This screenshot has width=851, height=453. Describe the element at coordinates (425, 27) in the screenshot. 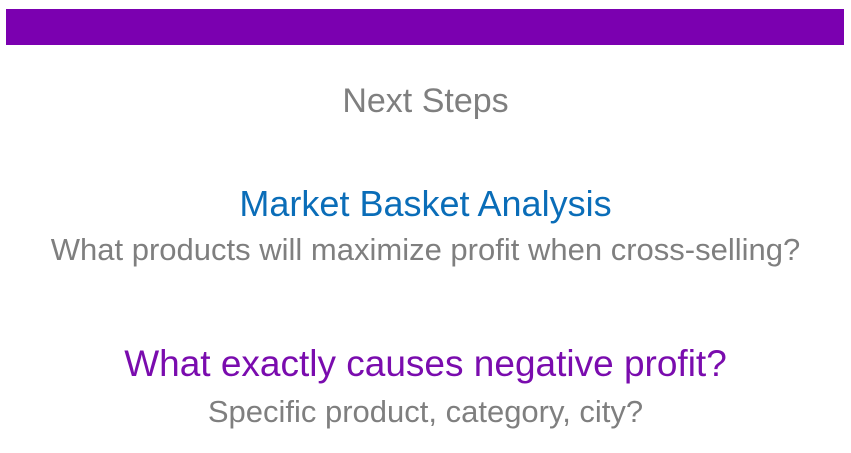

I see `top-accent-bar` at that location.